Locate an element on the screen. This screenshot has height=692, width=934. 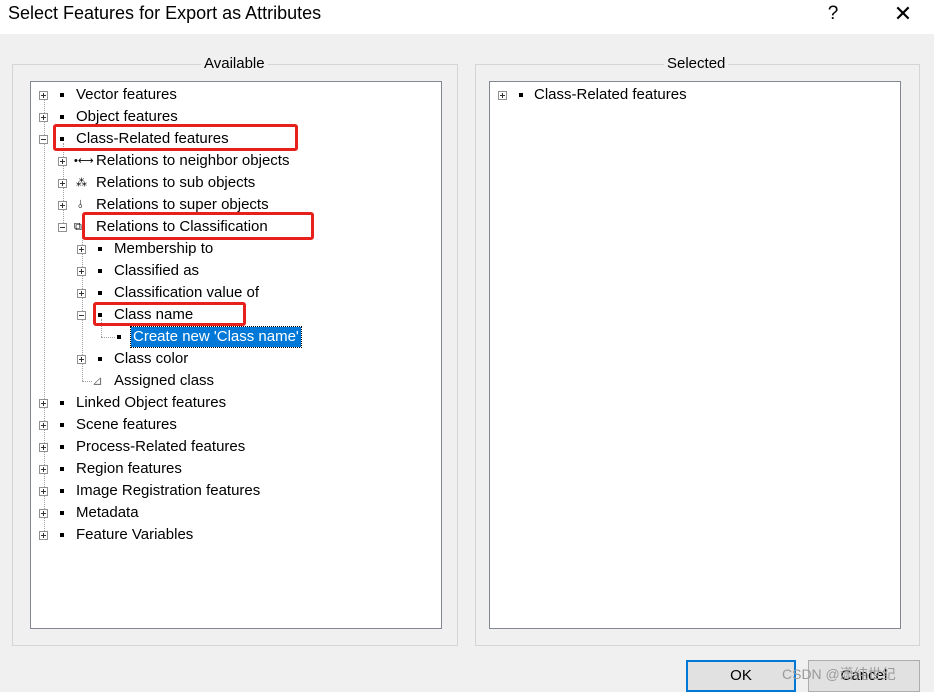
sub-objects-icon: ⁂ is located at coordinates (81, 183).